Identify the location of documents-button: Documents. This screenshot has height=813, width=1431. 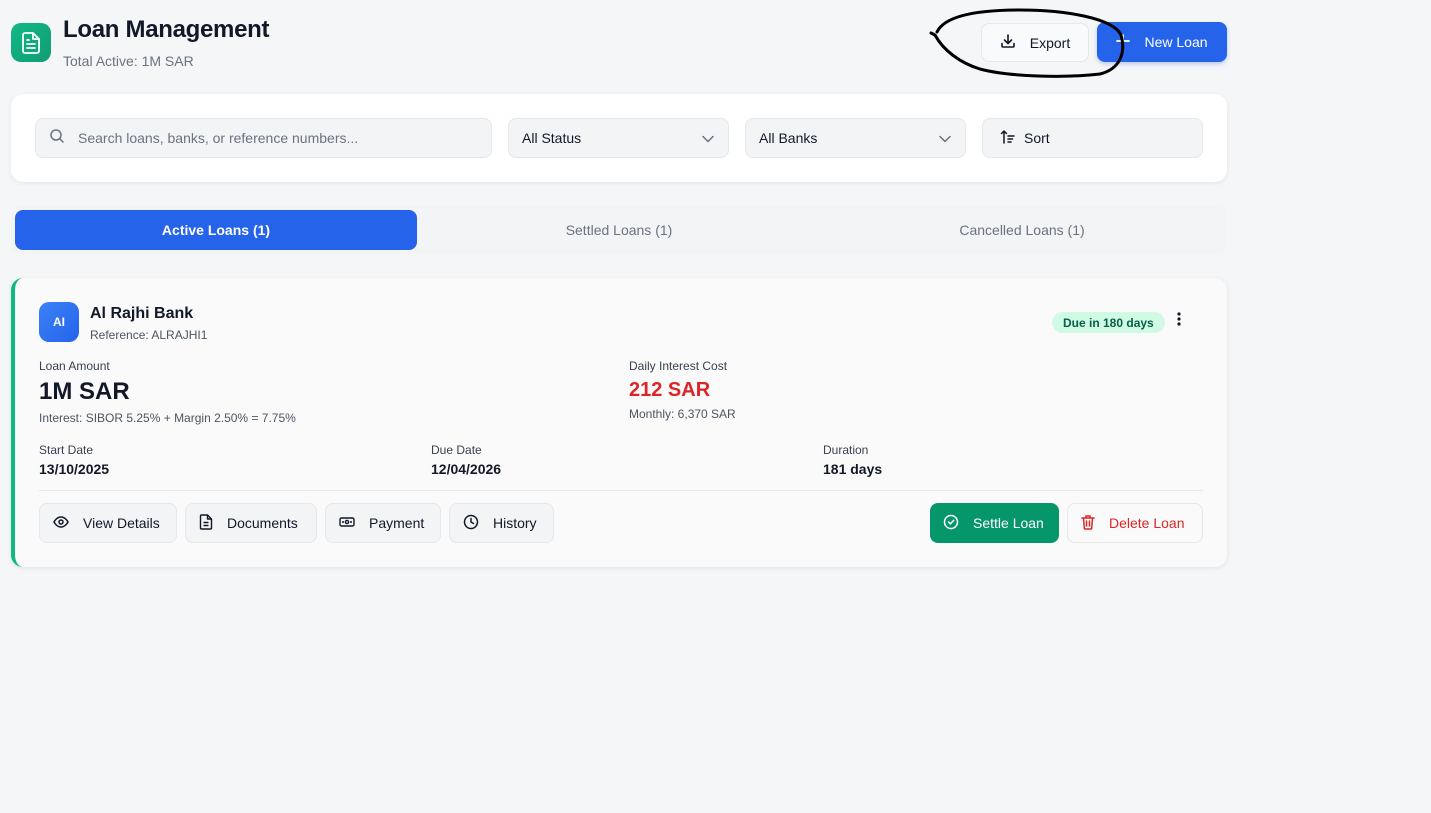
(251, 523).